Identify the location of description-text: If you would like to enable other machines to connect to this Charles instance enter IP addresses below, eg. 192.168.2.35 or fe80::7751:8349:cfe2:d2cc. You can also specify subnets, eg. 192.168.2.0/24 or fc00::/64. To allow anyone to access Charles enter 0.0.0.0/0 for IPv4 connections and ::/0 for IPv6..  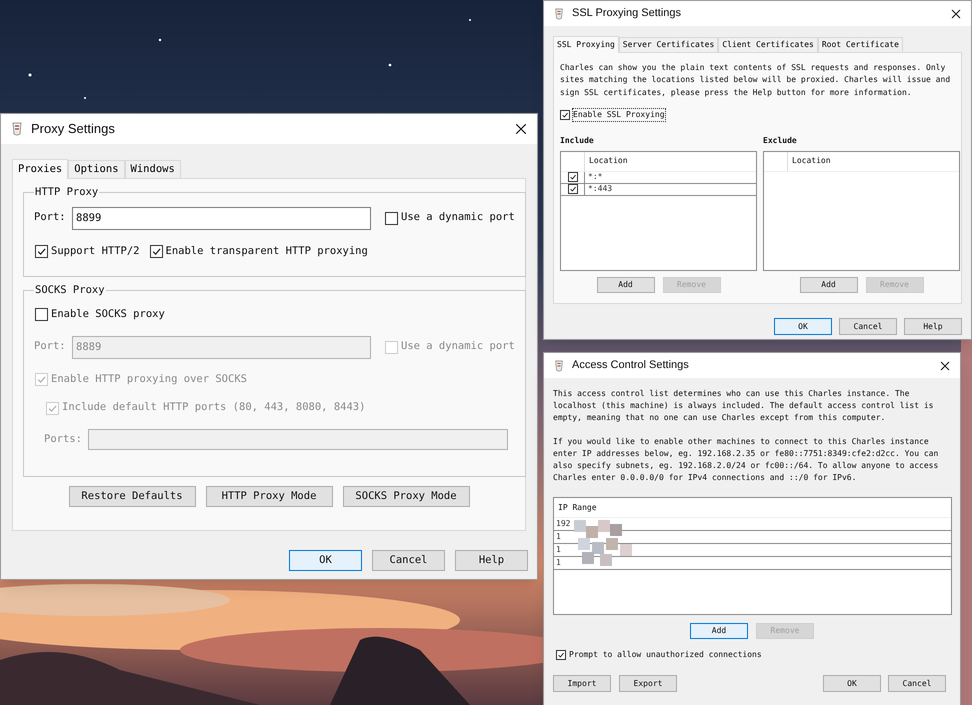
(746, 460).